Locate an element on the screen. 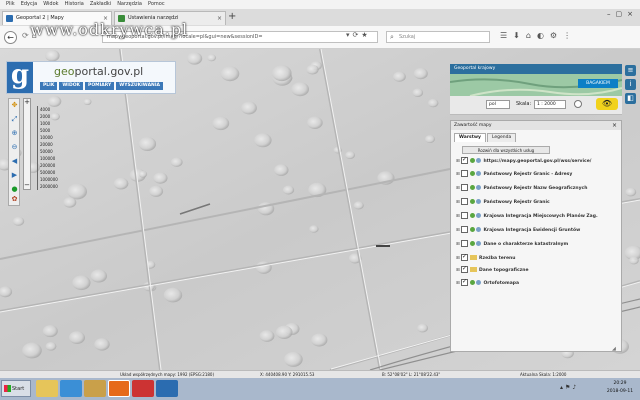 Image resolution: width=640 pixels, height=400 pixels. zoom-level: 2000000 is located at coordinates (55, 186).